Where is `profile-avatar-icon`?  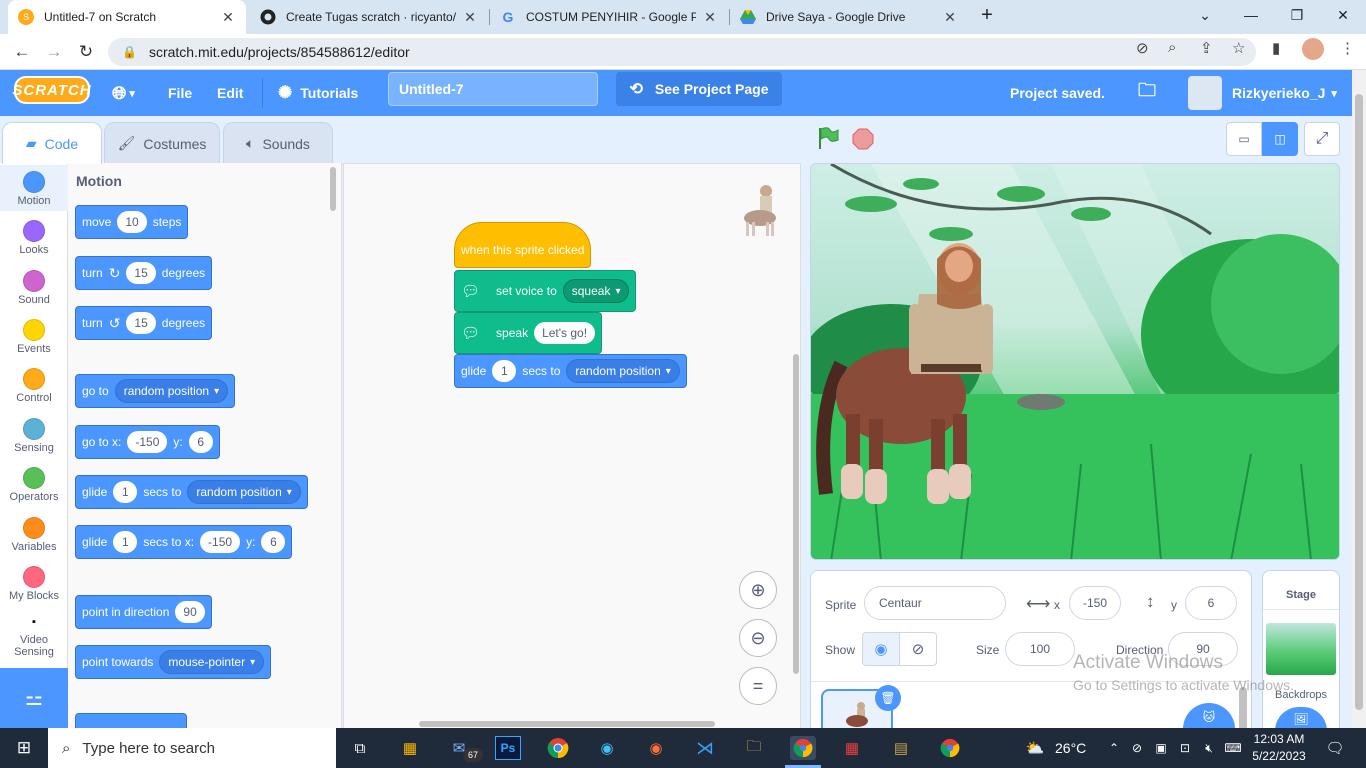 profile-avatar-icon is located at coordinates (1313, 49).